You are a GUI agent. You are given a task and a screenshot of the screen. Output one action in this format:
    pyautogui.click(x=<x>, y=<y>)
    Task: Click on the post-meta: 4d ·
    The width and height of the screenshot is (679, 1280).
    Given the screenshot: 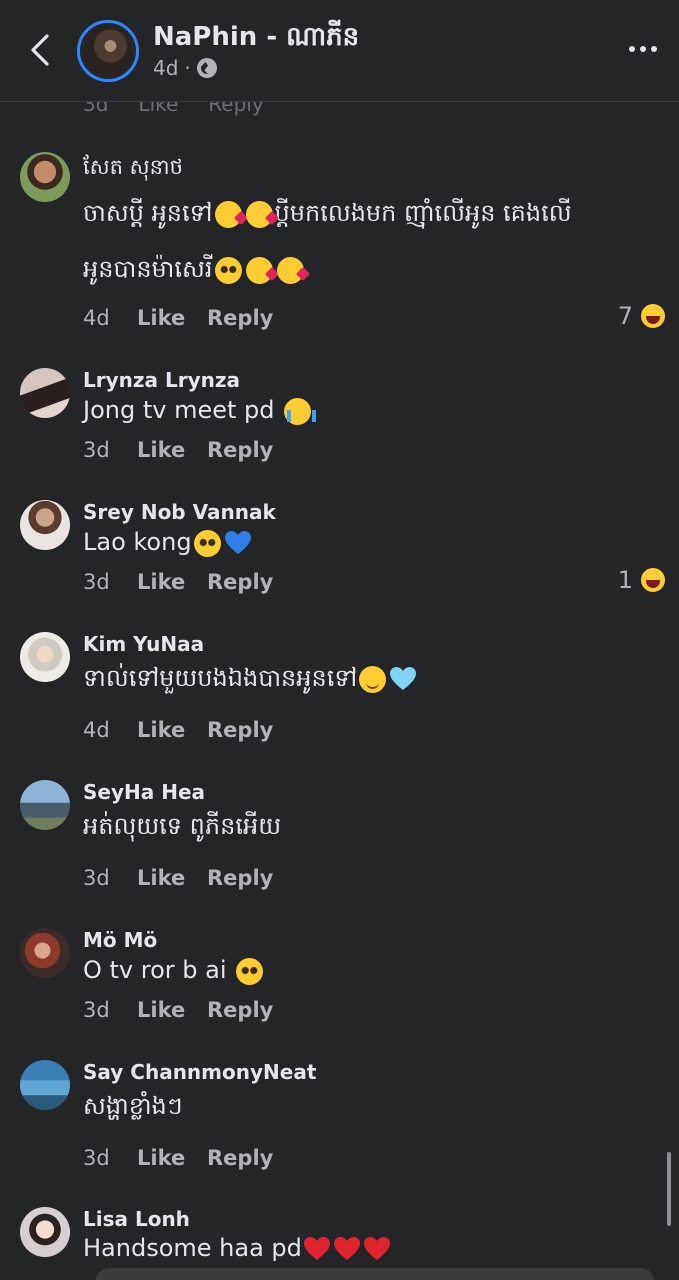 What is the action you would take?
    pyautogui.click(x=185, y=68)
    